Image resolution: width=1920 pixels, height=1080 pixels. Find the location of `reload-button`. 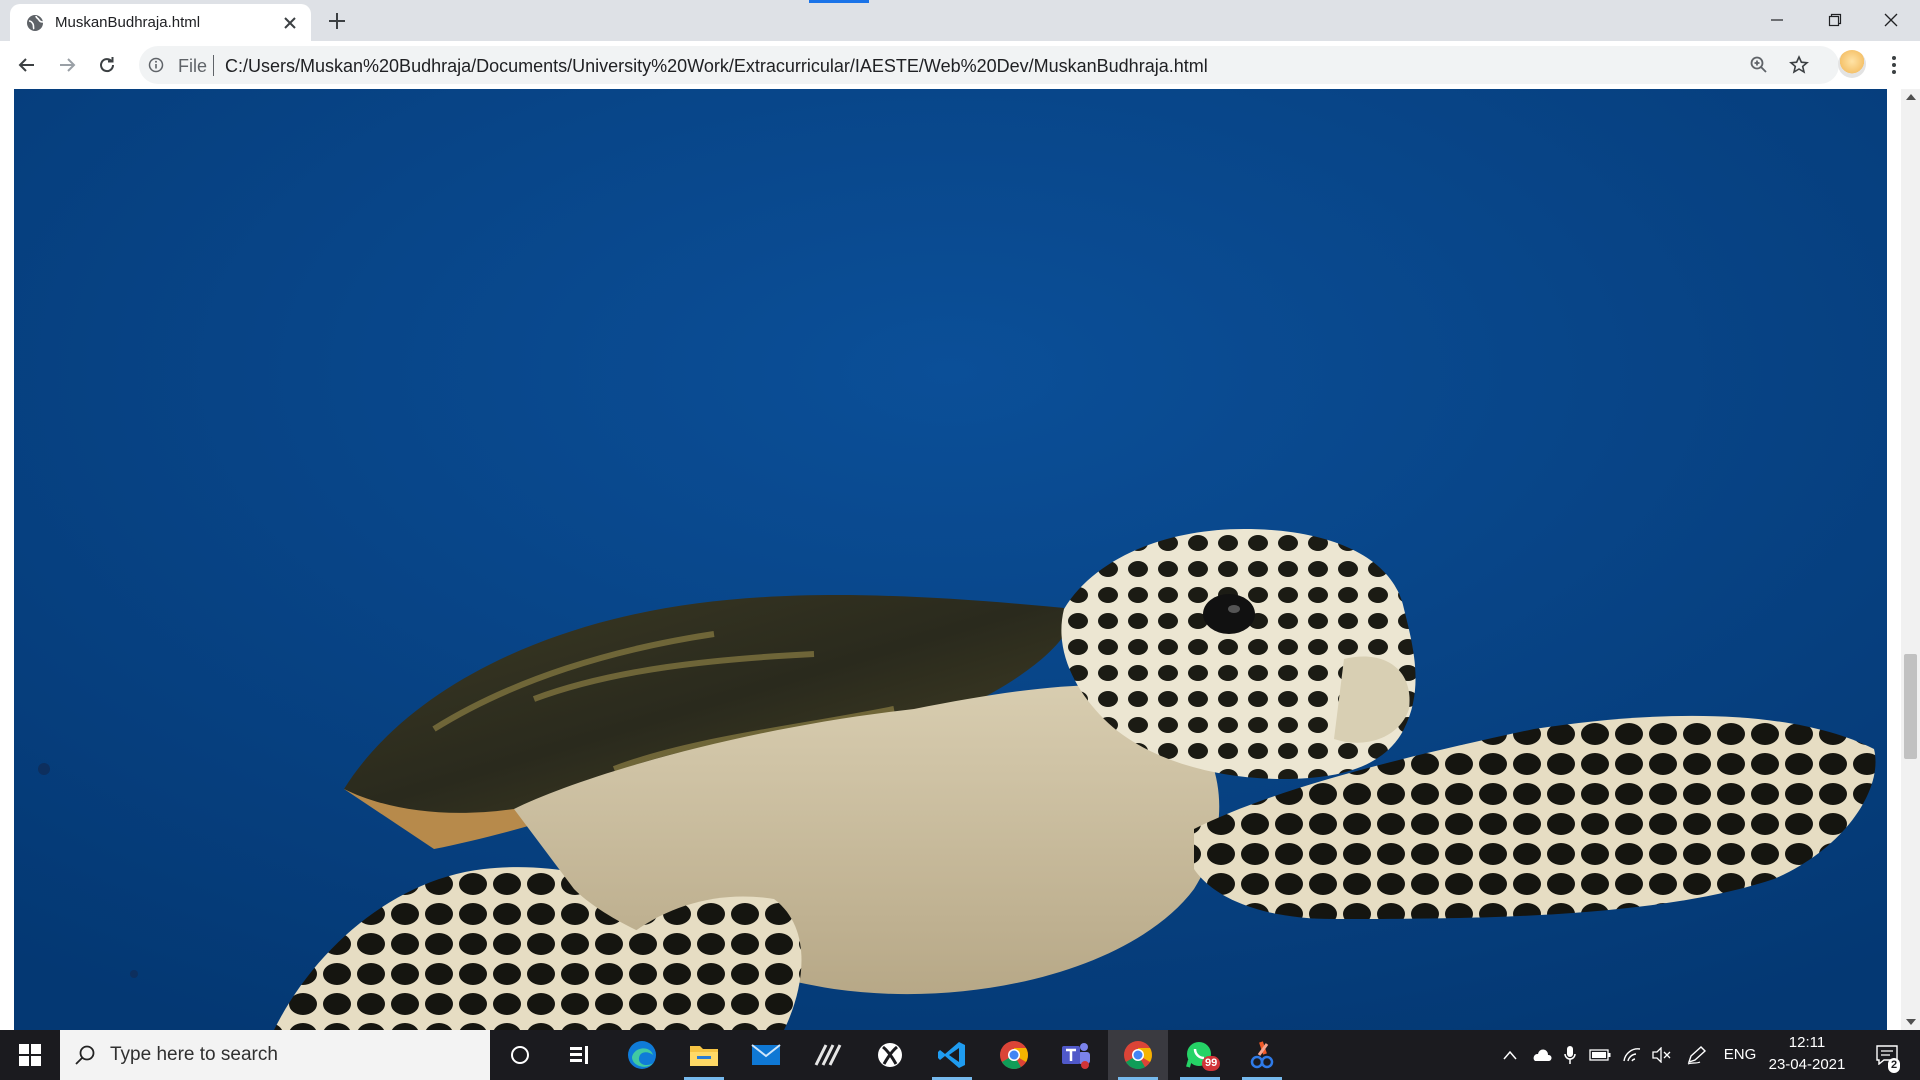

reload-button is located at coordinates (107, 65).